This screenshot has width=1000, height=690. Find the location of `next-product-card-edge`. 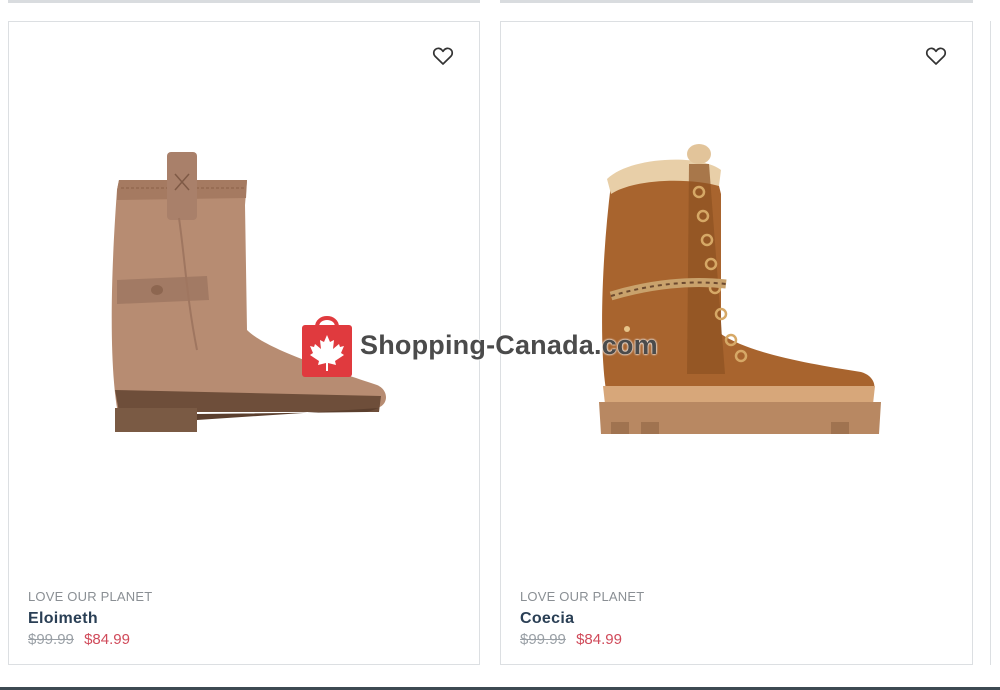

next-product-card-edge is located at coordinates (995, 343).